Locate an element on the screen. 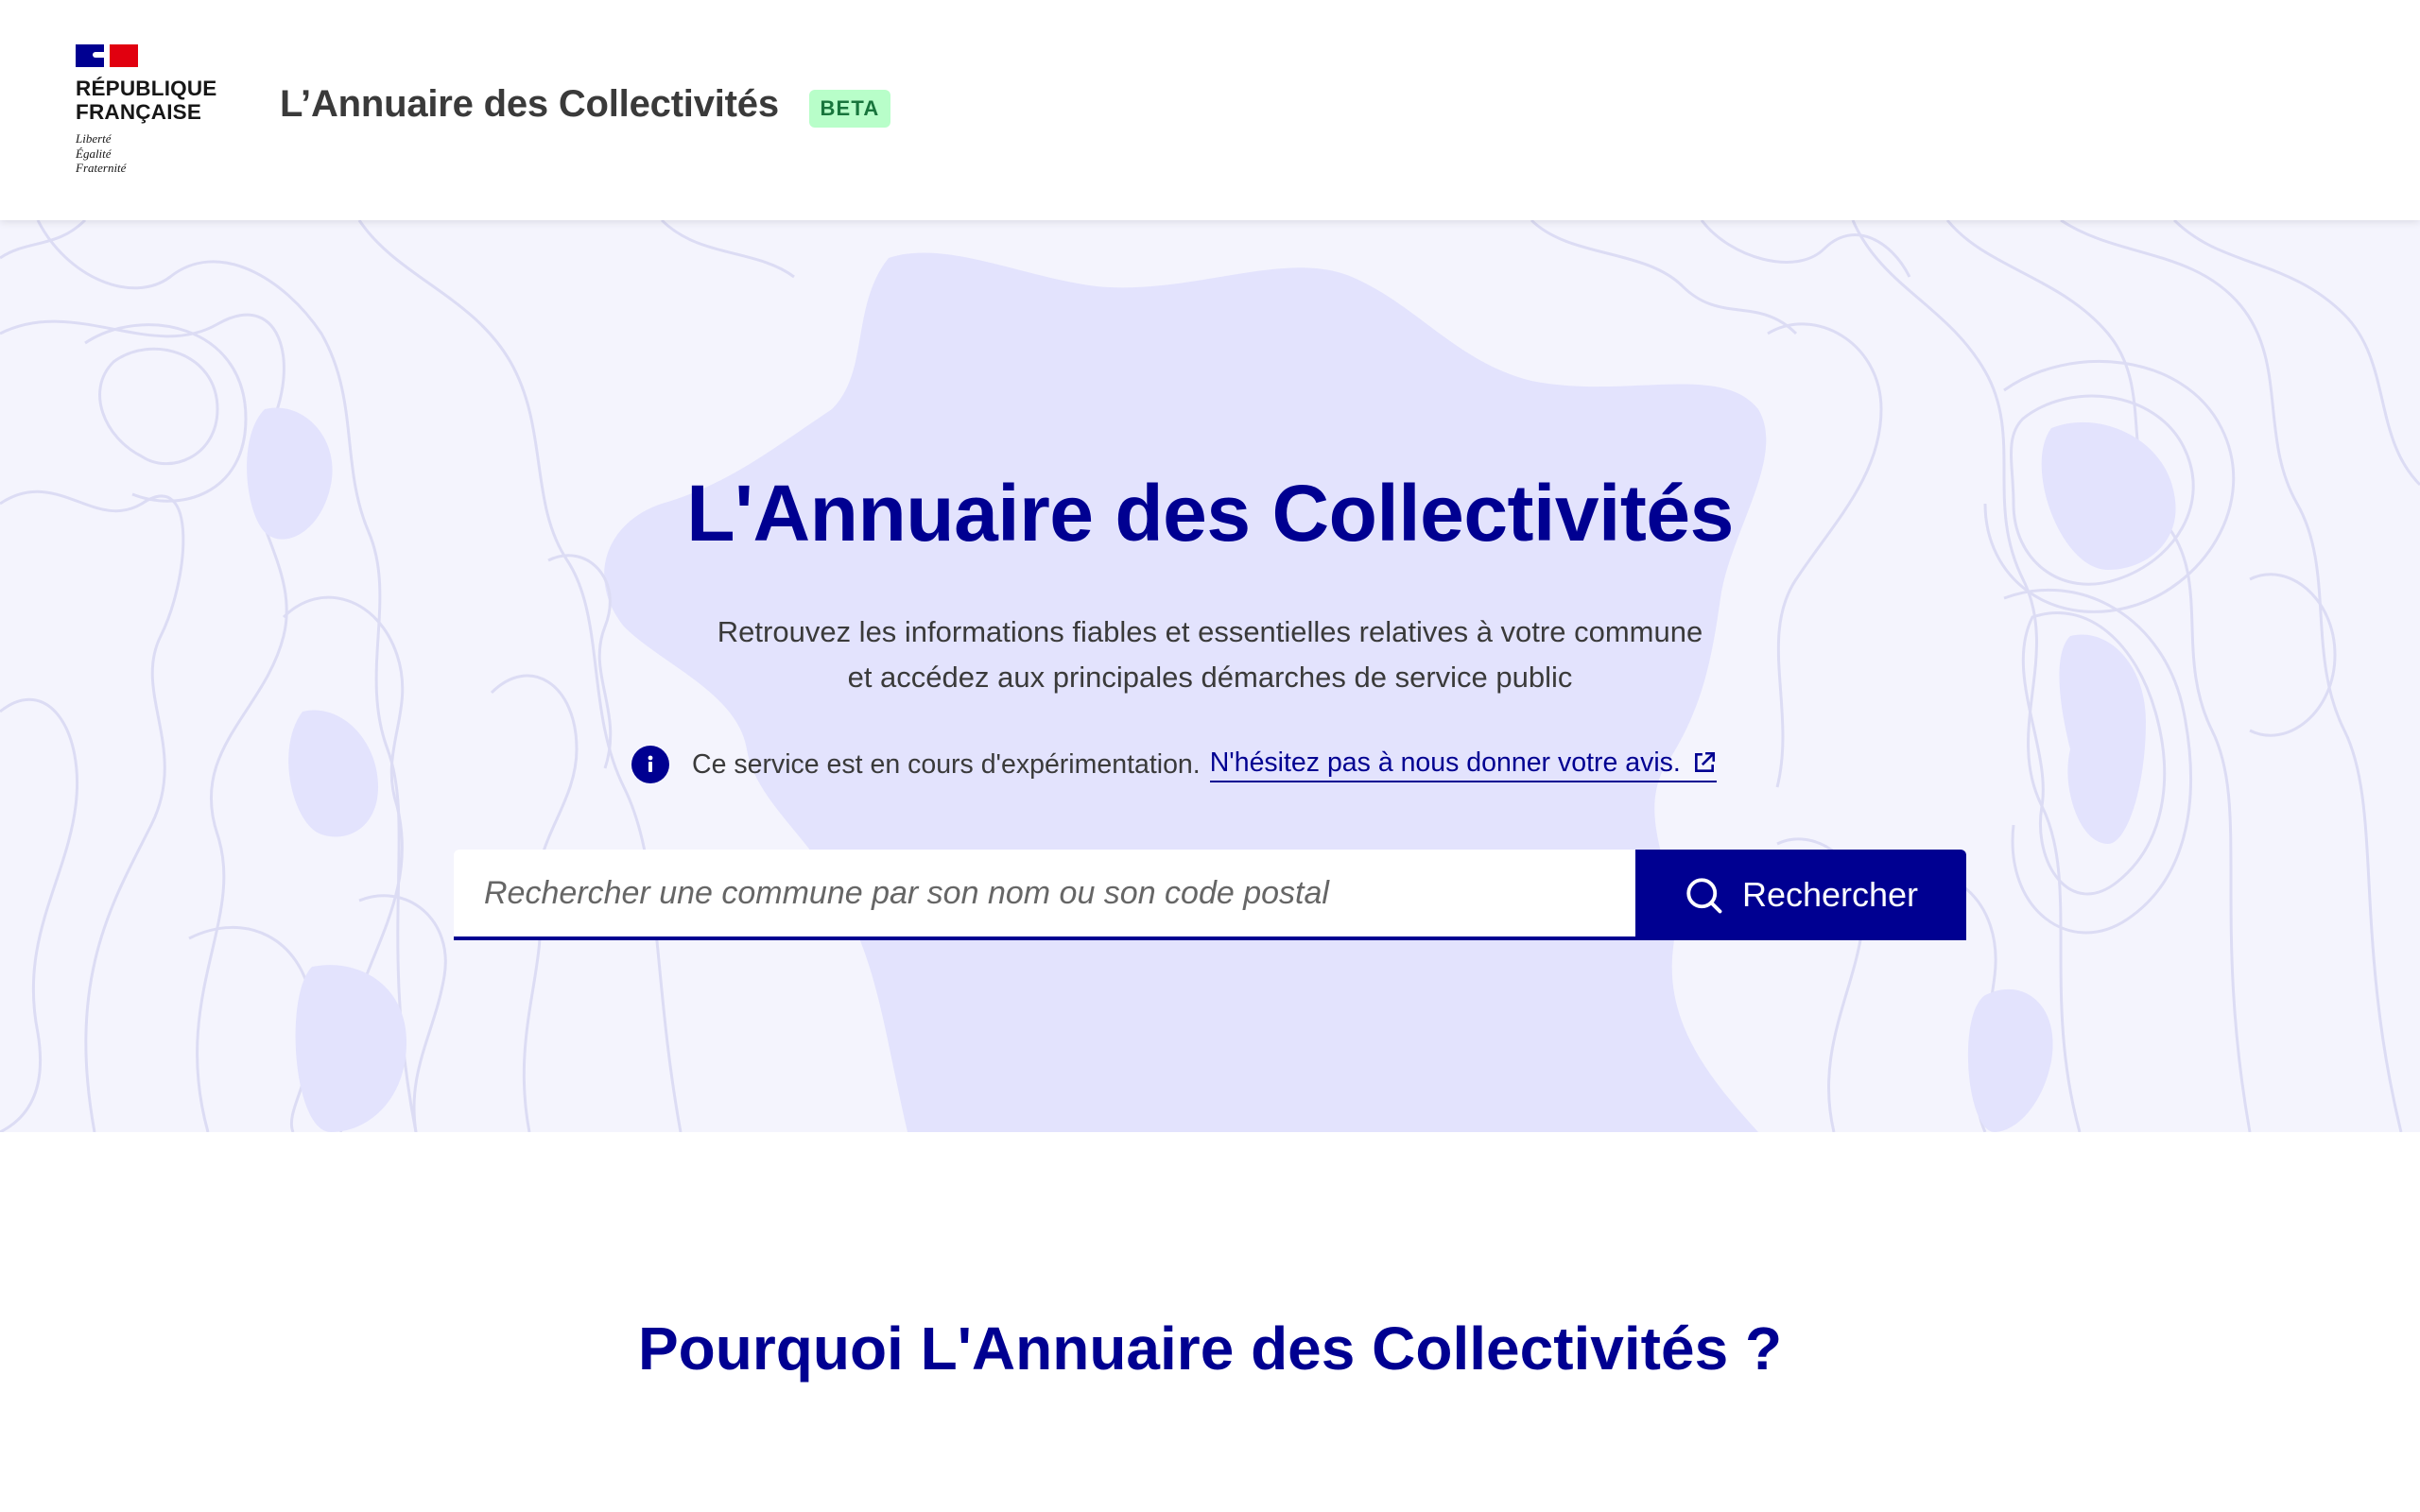 The width and height of the screenshot is (2420, 1512). rf-motto: Liberté Égalité Fraternité is located at coordinates (151, 153).